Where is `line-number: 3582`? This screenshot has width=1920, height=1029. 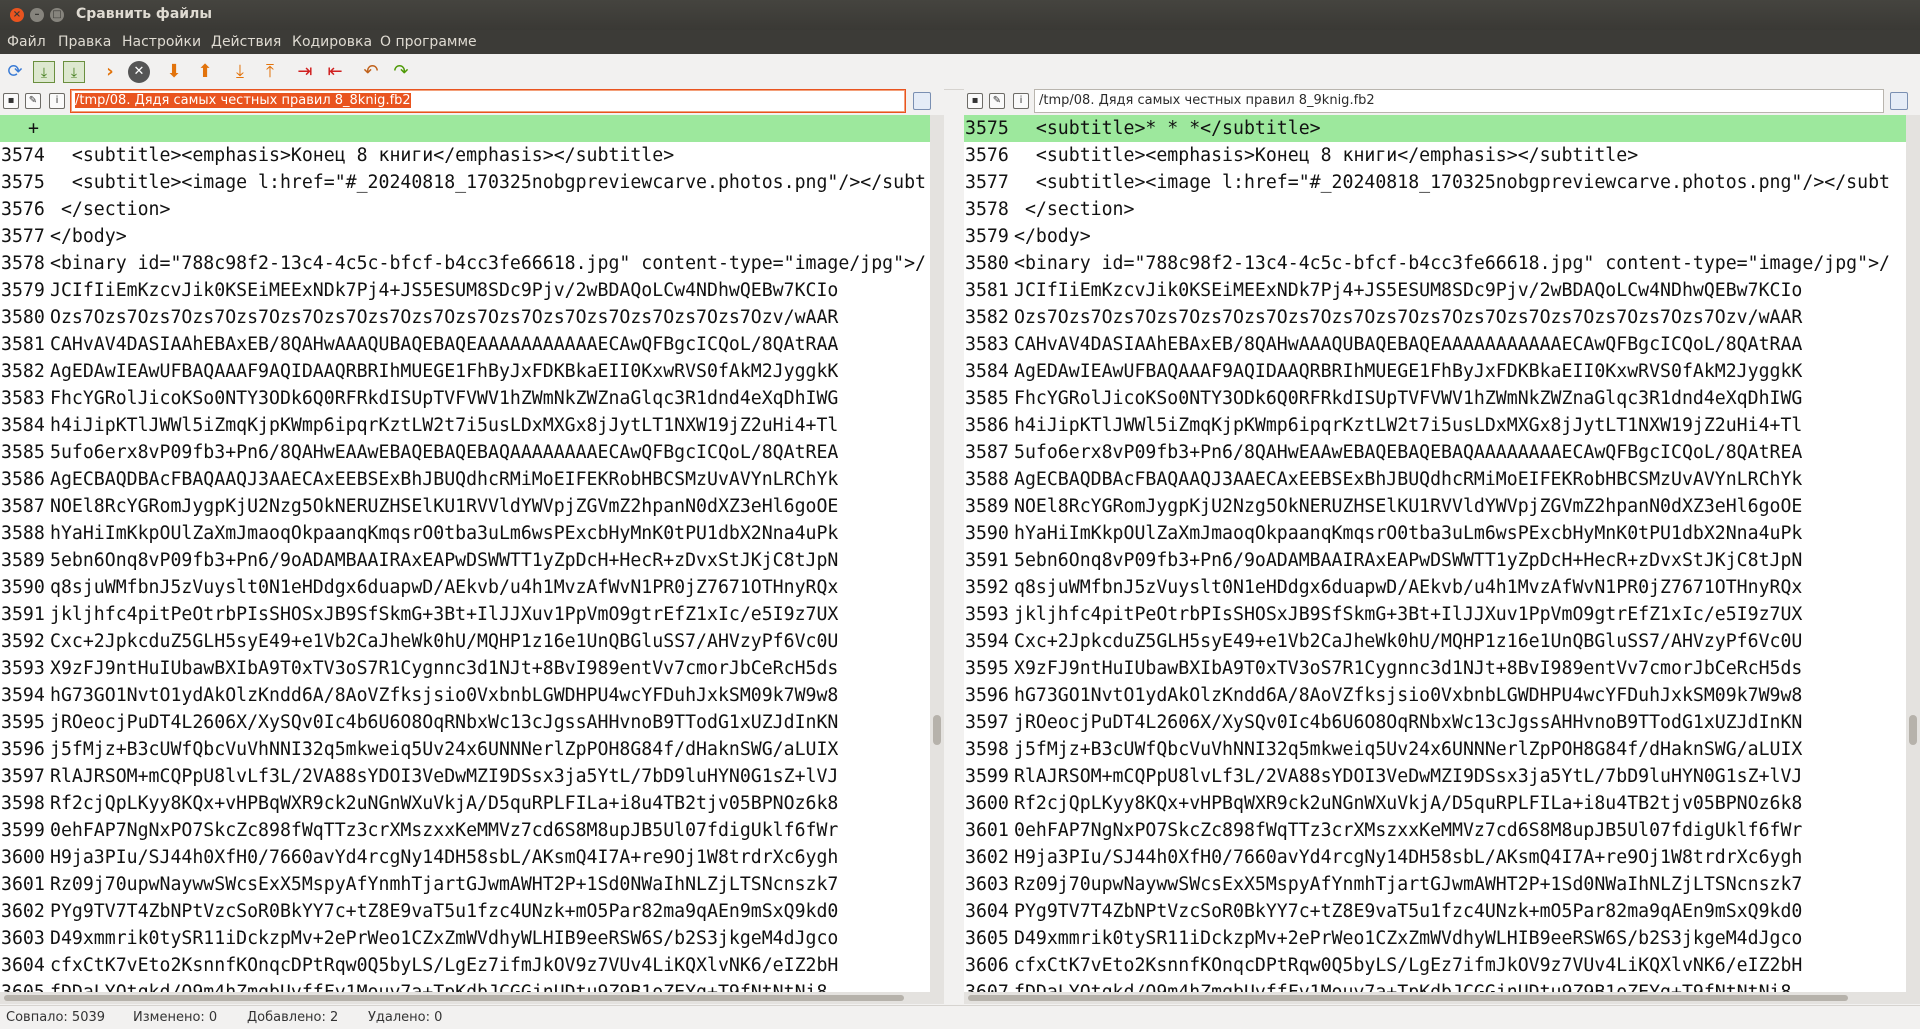 line-number: 3582 is located at coordinates (987, 317).